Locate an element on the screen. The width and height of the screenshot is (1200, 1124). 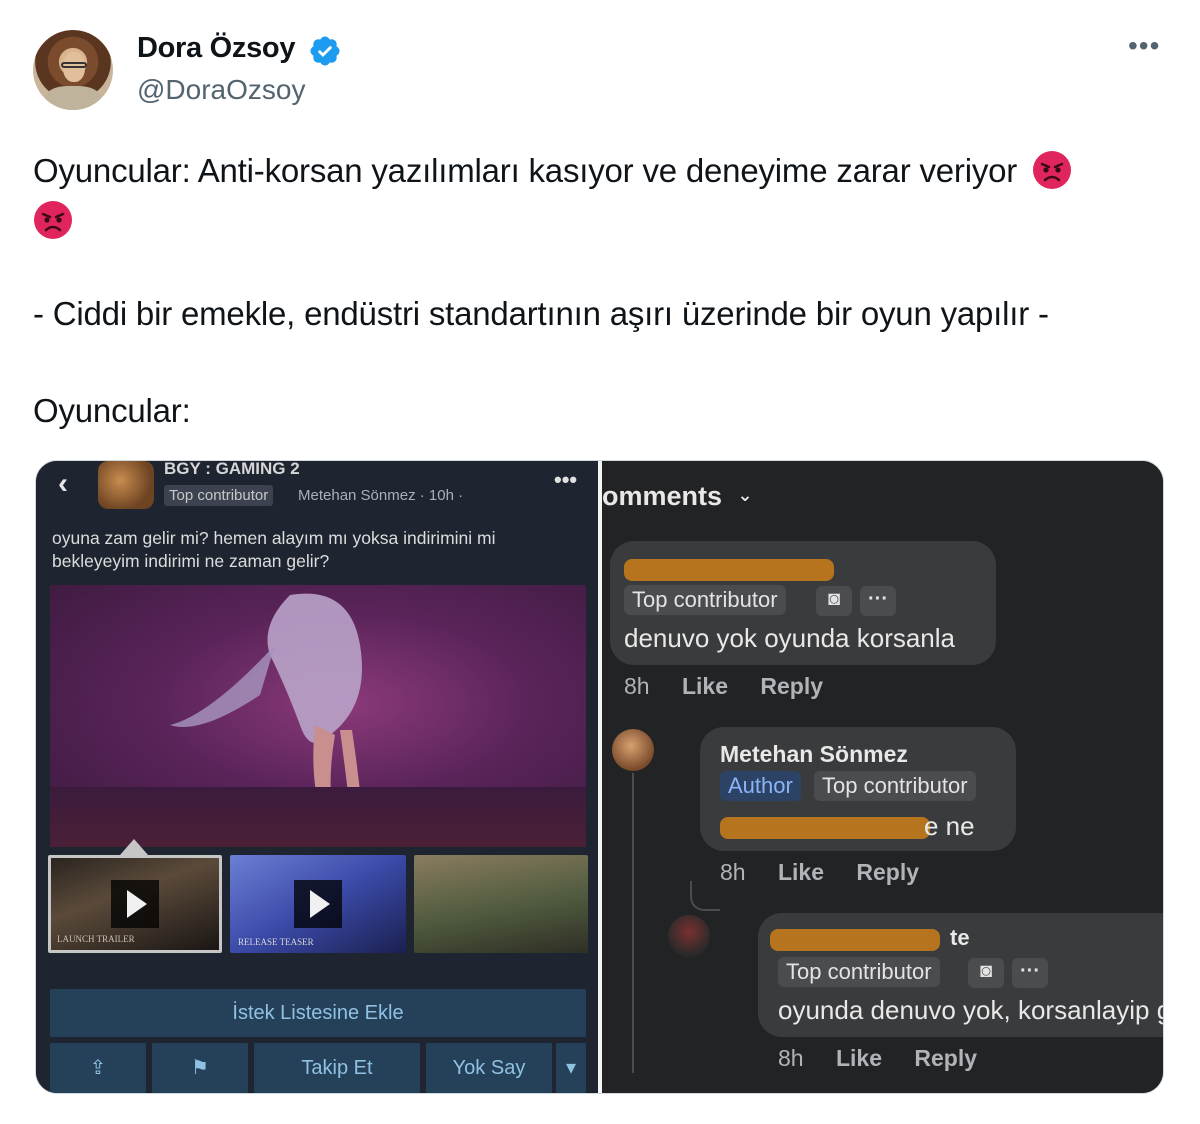
tweet-emoji-line is located at coordinates (53, 220).